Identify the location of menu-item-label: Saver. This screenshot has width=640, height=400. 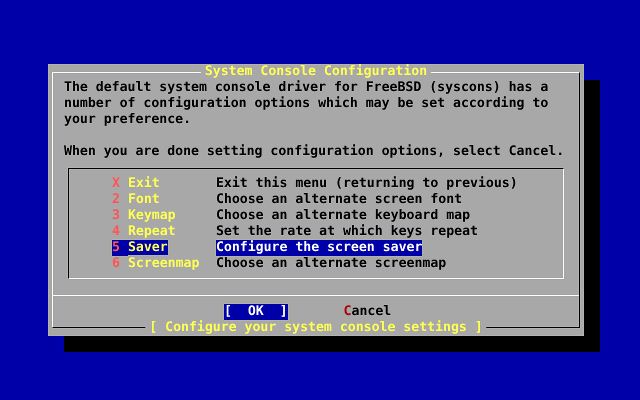
(148, 247).